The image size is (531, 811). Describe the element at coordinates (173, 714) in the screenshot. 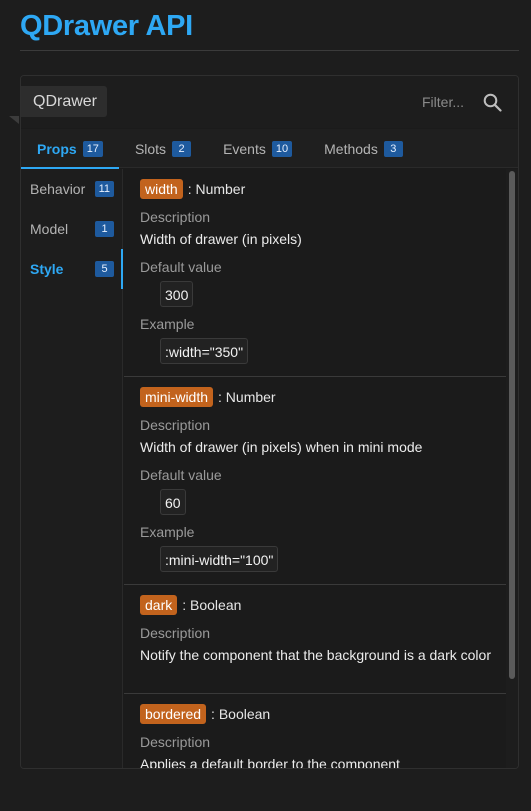

I see `prop-name: bordered` at that location.